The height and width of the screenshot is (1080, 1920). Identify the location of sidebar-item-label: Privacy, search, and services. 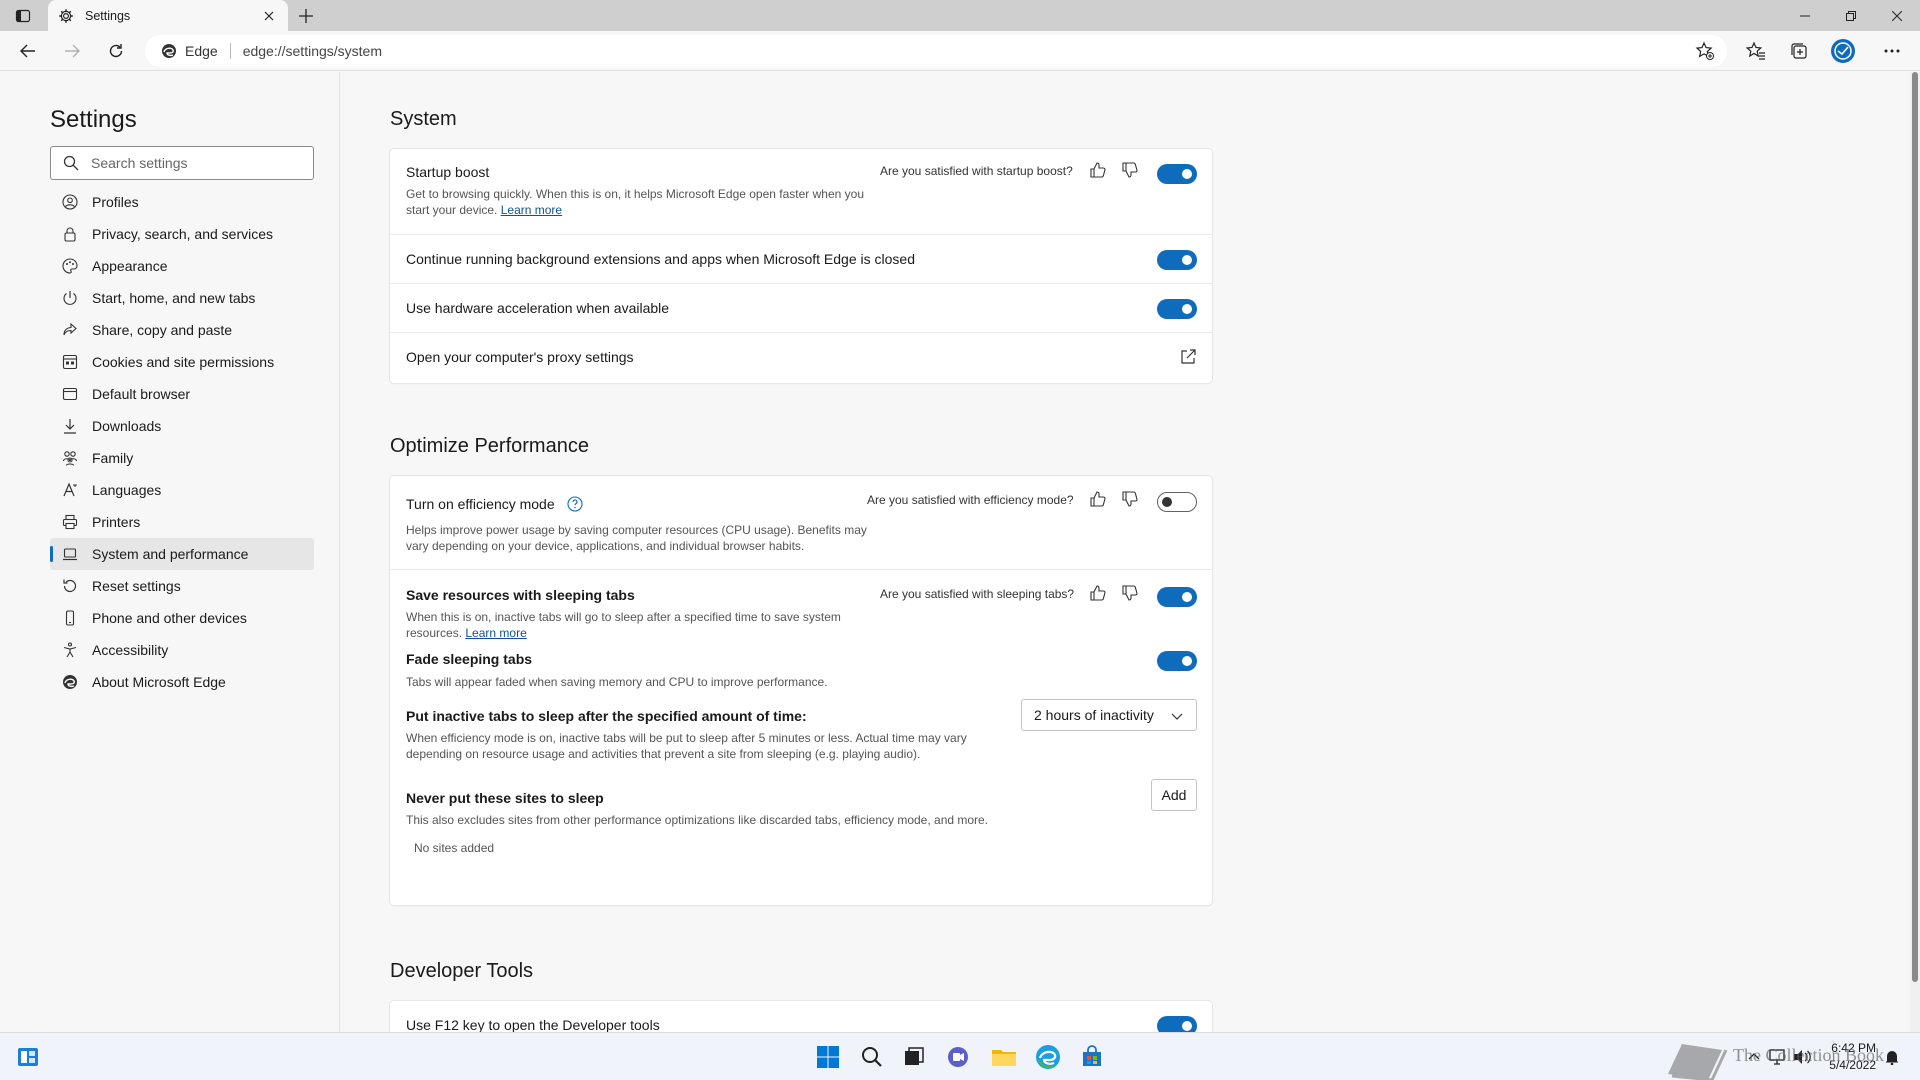
(183, 234).